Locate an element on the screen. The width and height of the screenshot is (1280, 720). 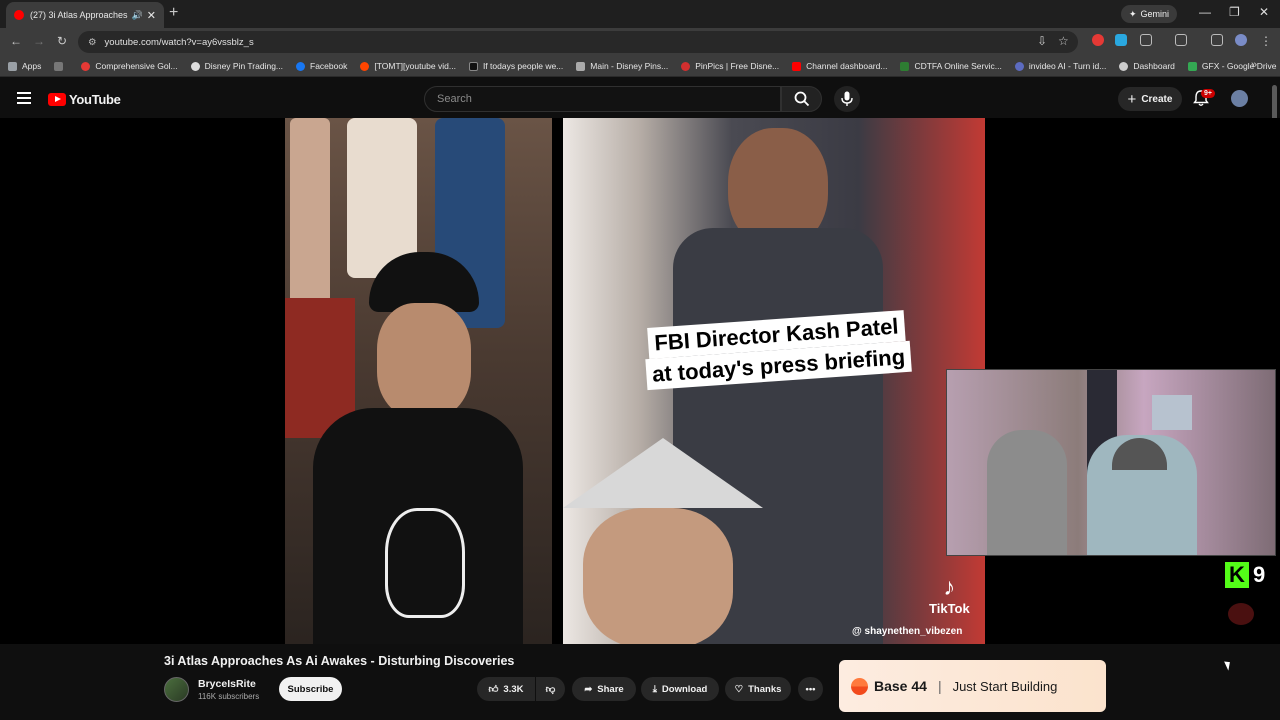
search-input is located at coordinates (585, 99).